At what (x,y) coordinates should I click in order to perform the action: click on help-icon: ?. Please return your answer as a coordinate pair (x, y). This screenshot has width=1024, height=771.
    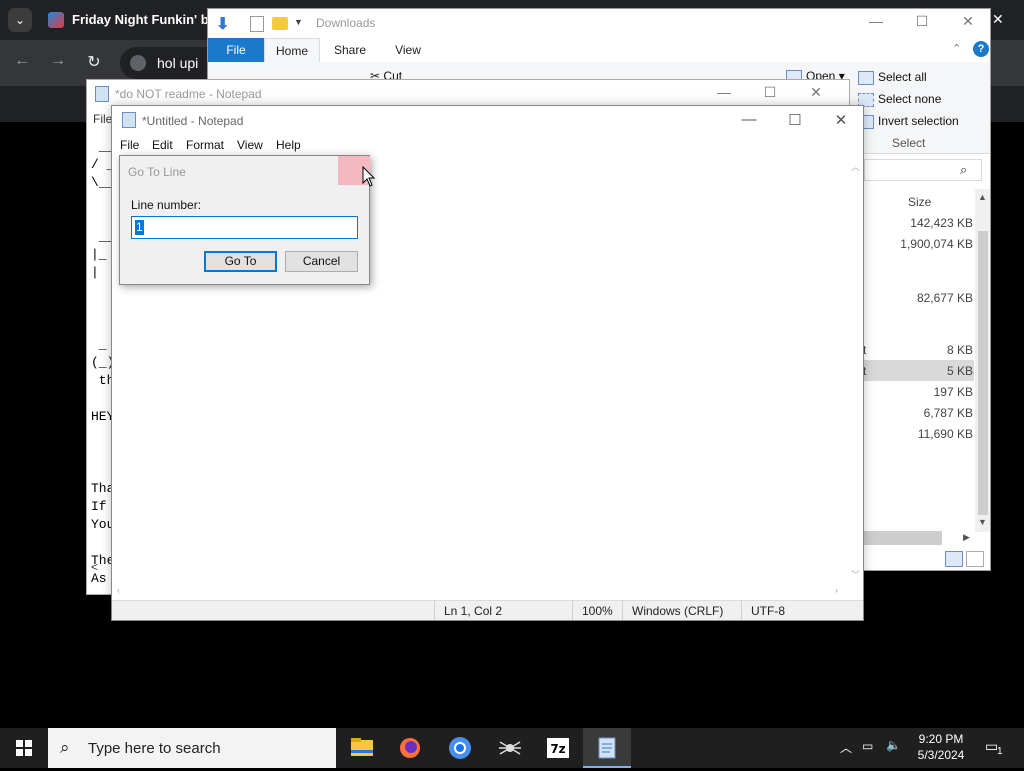
    Looking at the image, I should click on (981, 49).